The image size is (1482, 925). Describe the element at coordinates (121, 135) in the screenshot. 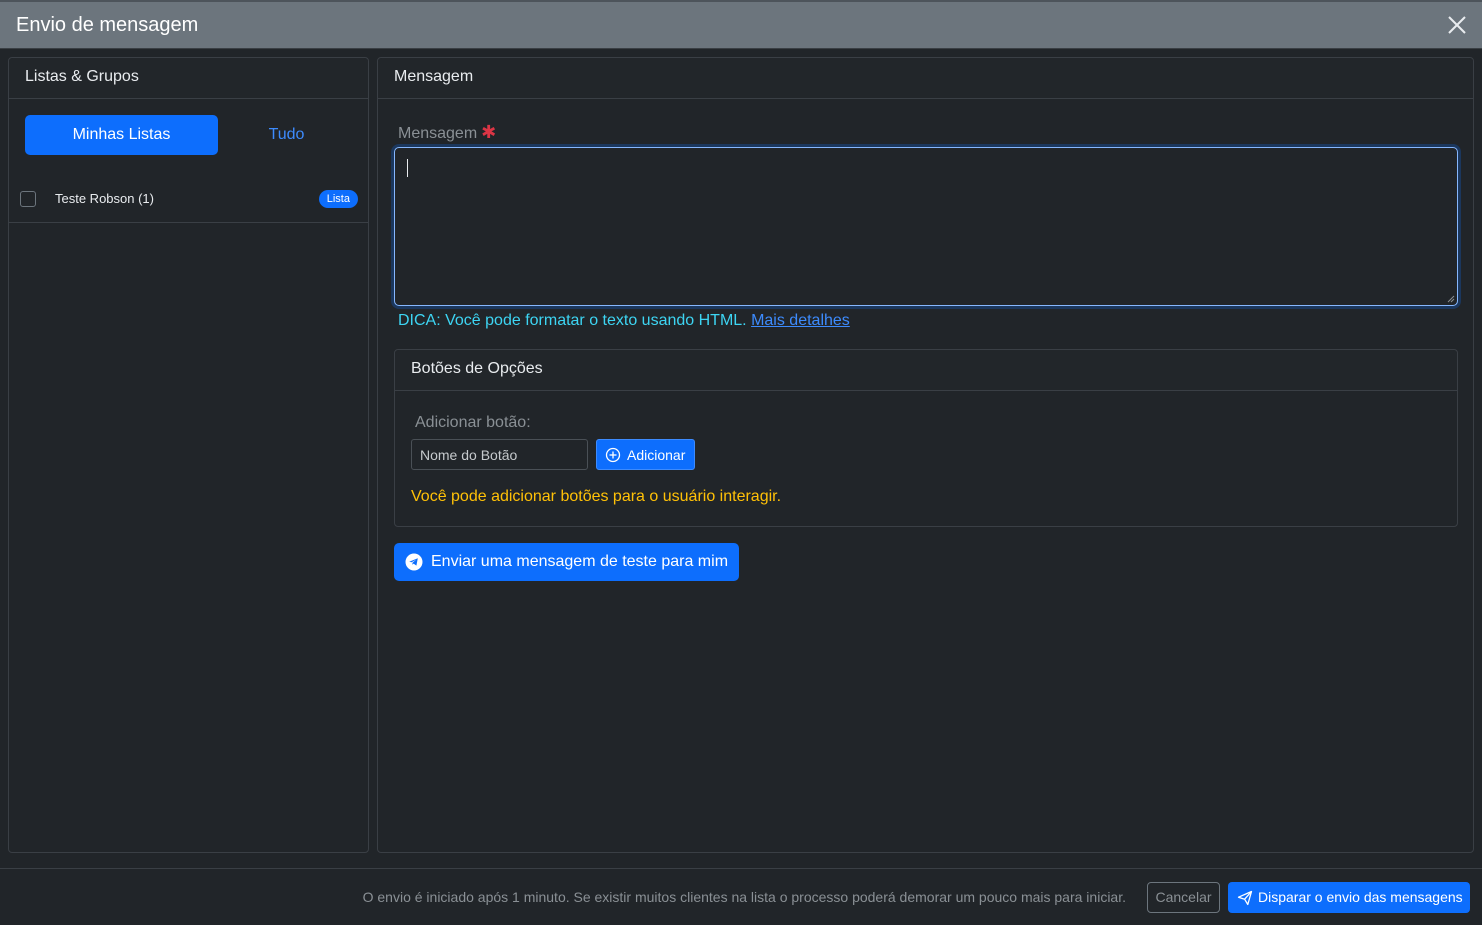

I see `tab-my-lists: Minhas Listas` at that location.